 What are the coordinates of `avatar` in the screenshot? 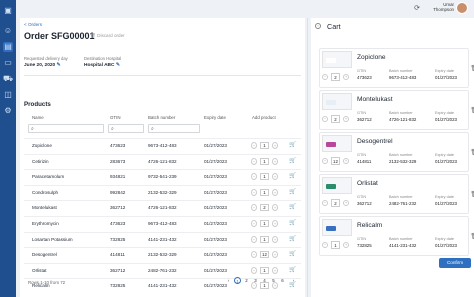 It's located at (462, 8).